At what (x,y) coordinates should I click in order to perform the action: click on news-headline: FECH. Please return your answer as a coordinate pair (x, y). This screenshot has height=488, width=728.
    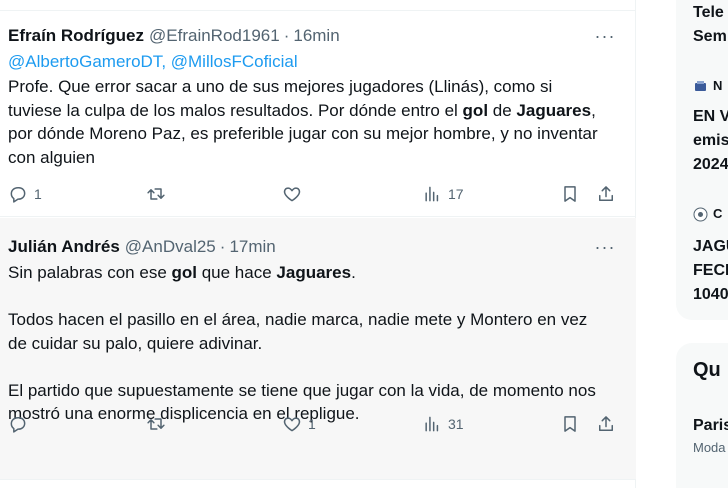
    Looking at the image, I should click on (710, 271).